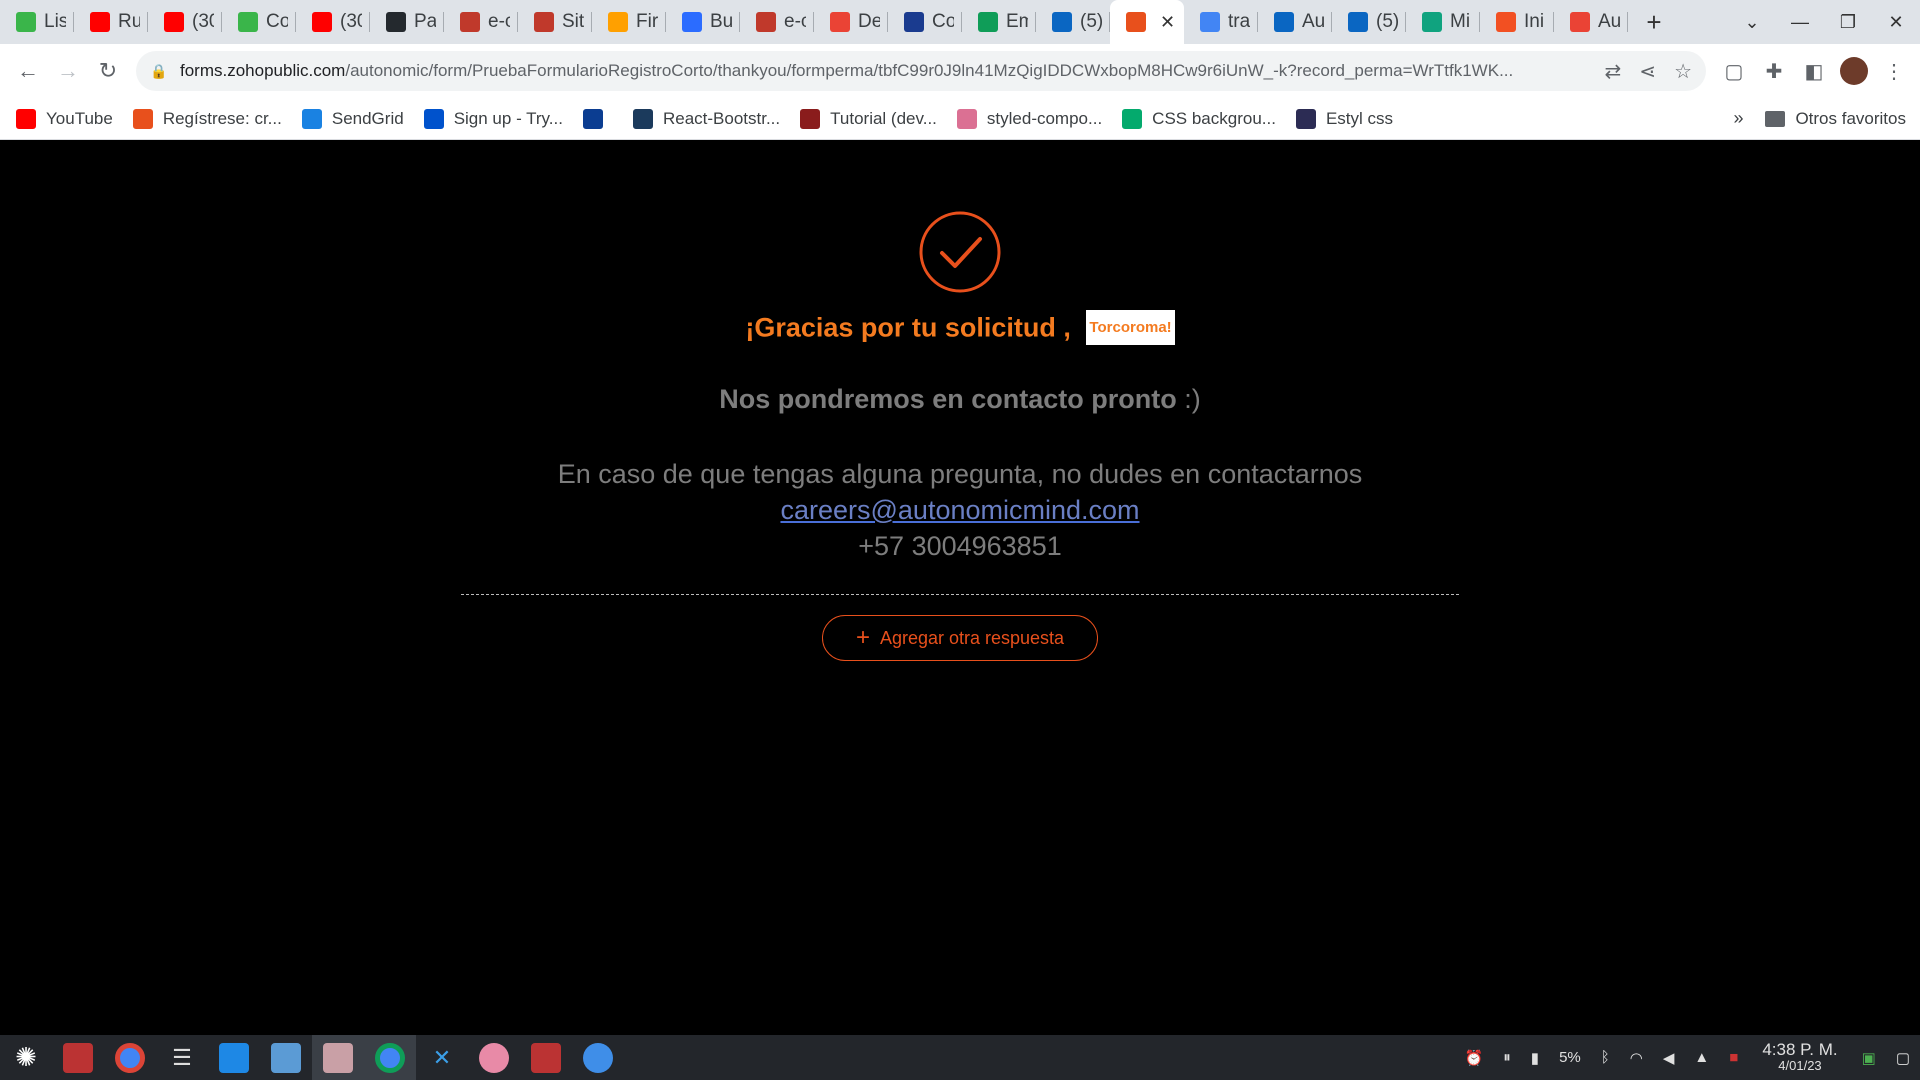 This screenshot has height=1080, width=1920. Describe the element at coordinates (64, 118) in the screenshot. I see `bookmark-item: YouTube` at that location.